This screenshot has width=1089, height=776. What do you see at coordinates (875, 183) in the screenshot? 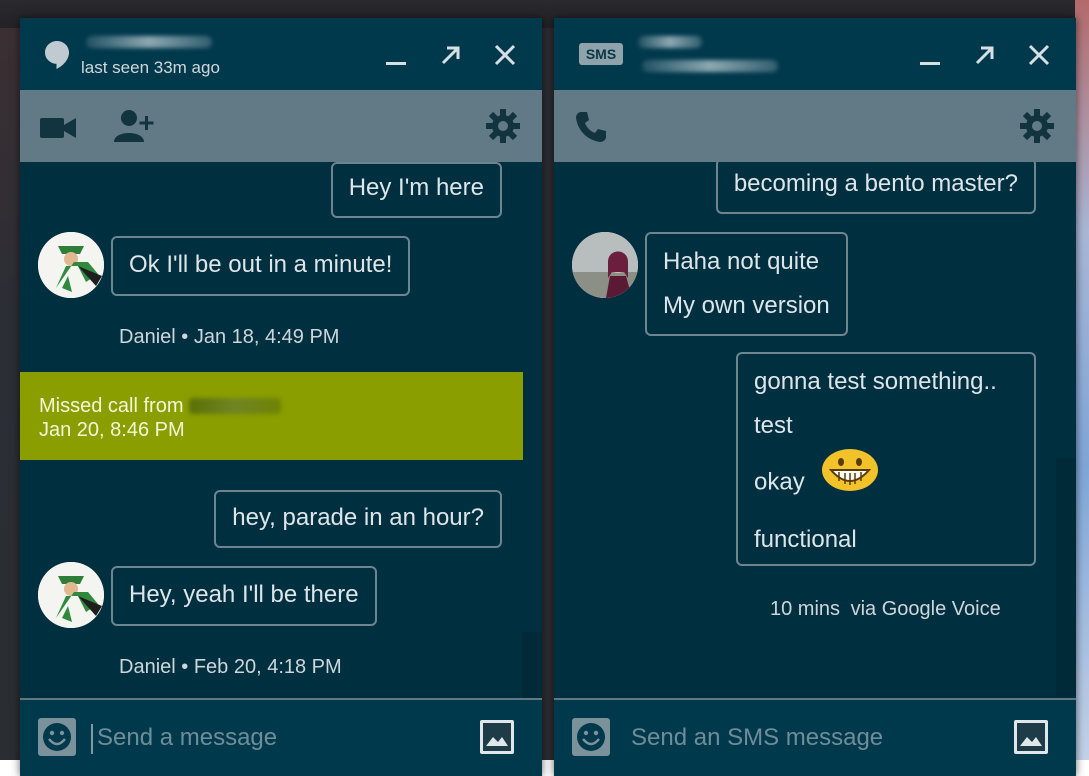
I see `message-text: becoming a bento master?` at bounding box center [875, 183].